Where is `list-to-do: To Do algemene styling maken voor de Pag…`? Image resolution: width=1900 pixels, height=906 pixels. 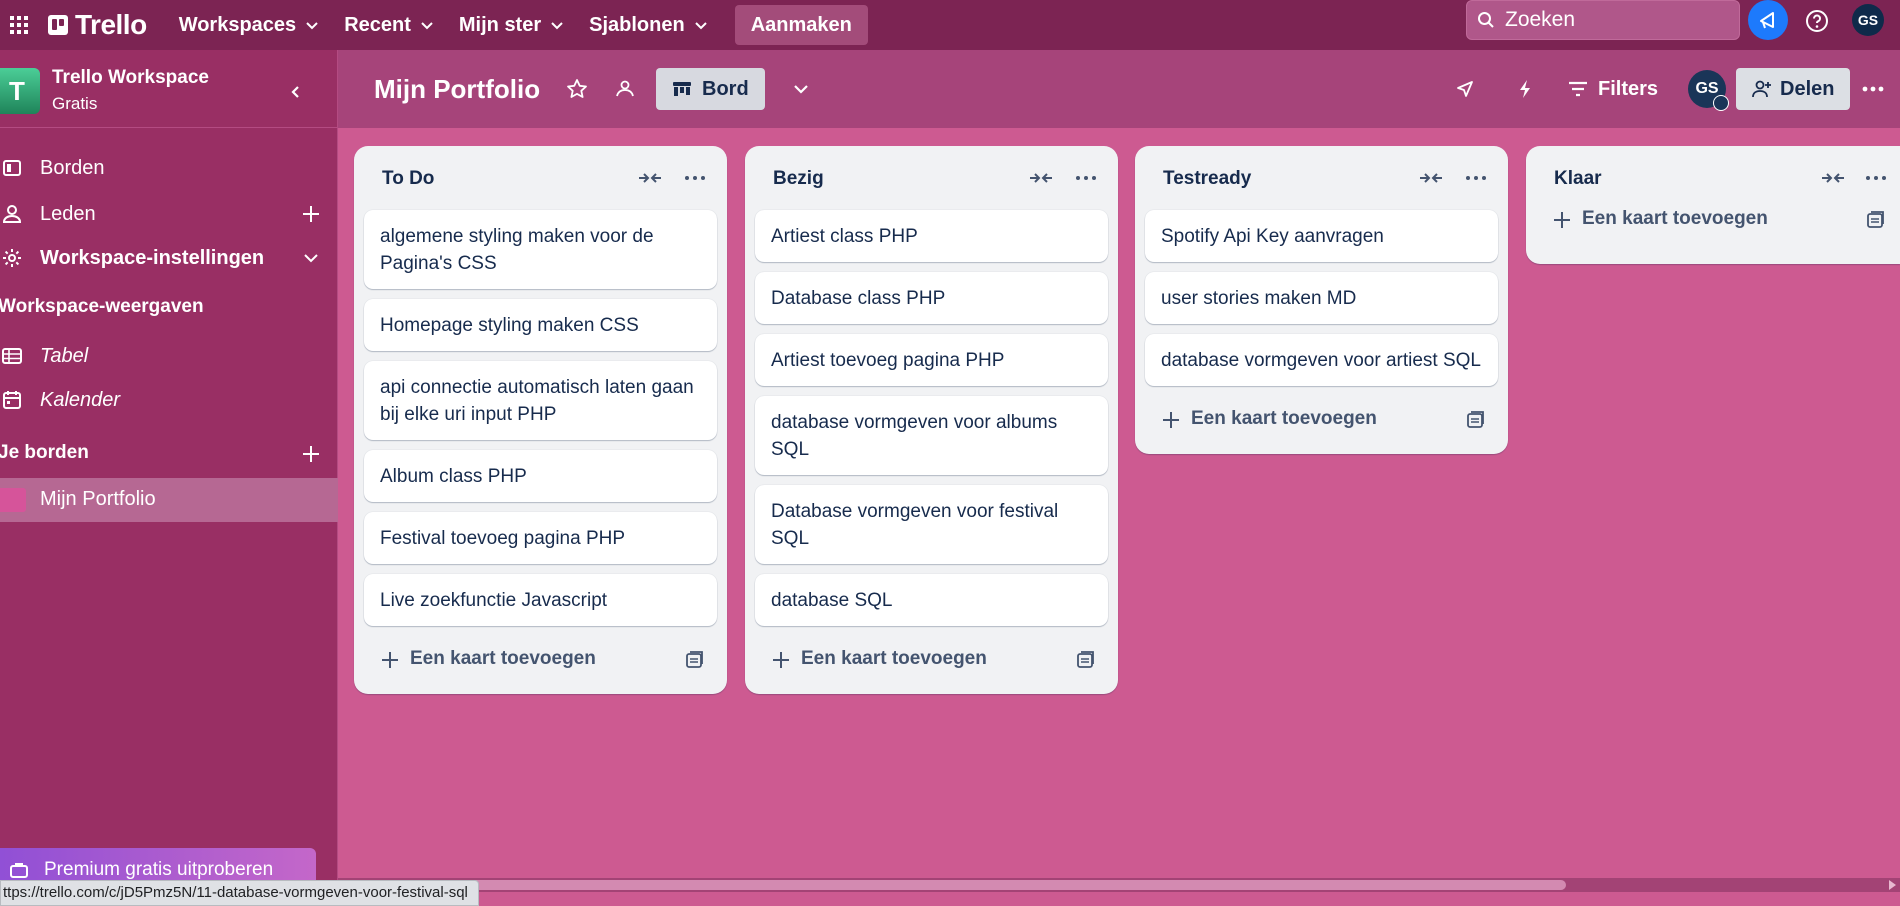 list-to-do: To Do algemene styling maken voor de Pag… is located at coordinates (540, 420).